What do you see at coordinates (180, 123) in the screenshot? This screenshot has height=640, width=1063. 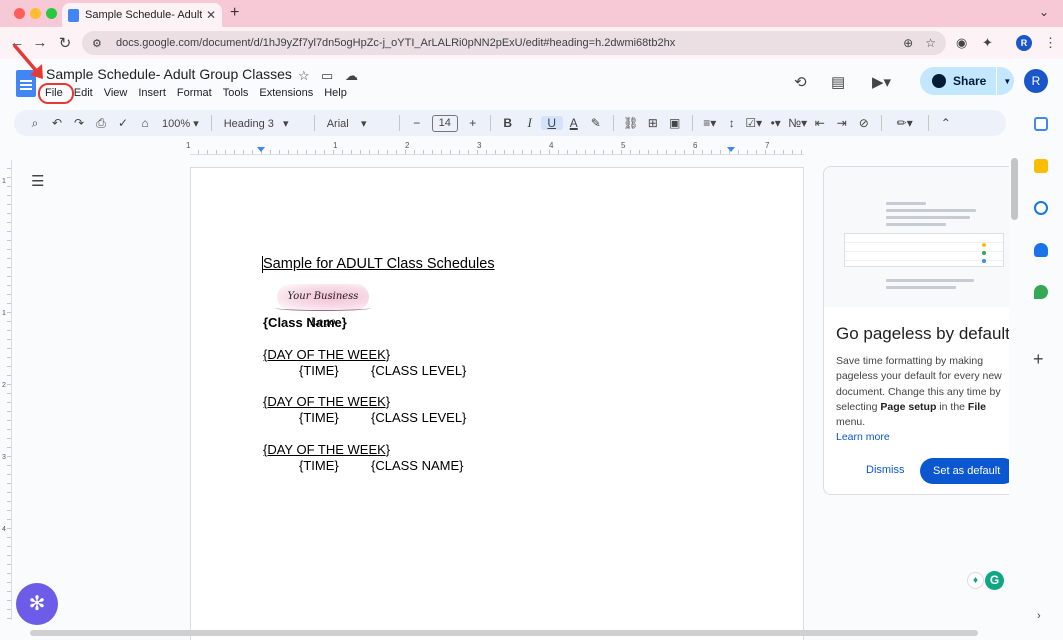 I see `zoom-select: 100% ▾` at bounding box center [180, 123].